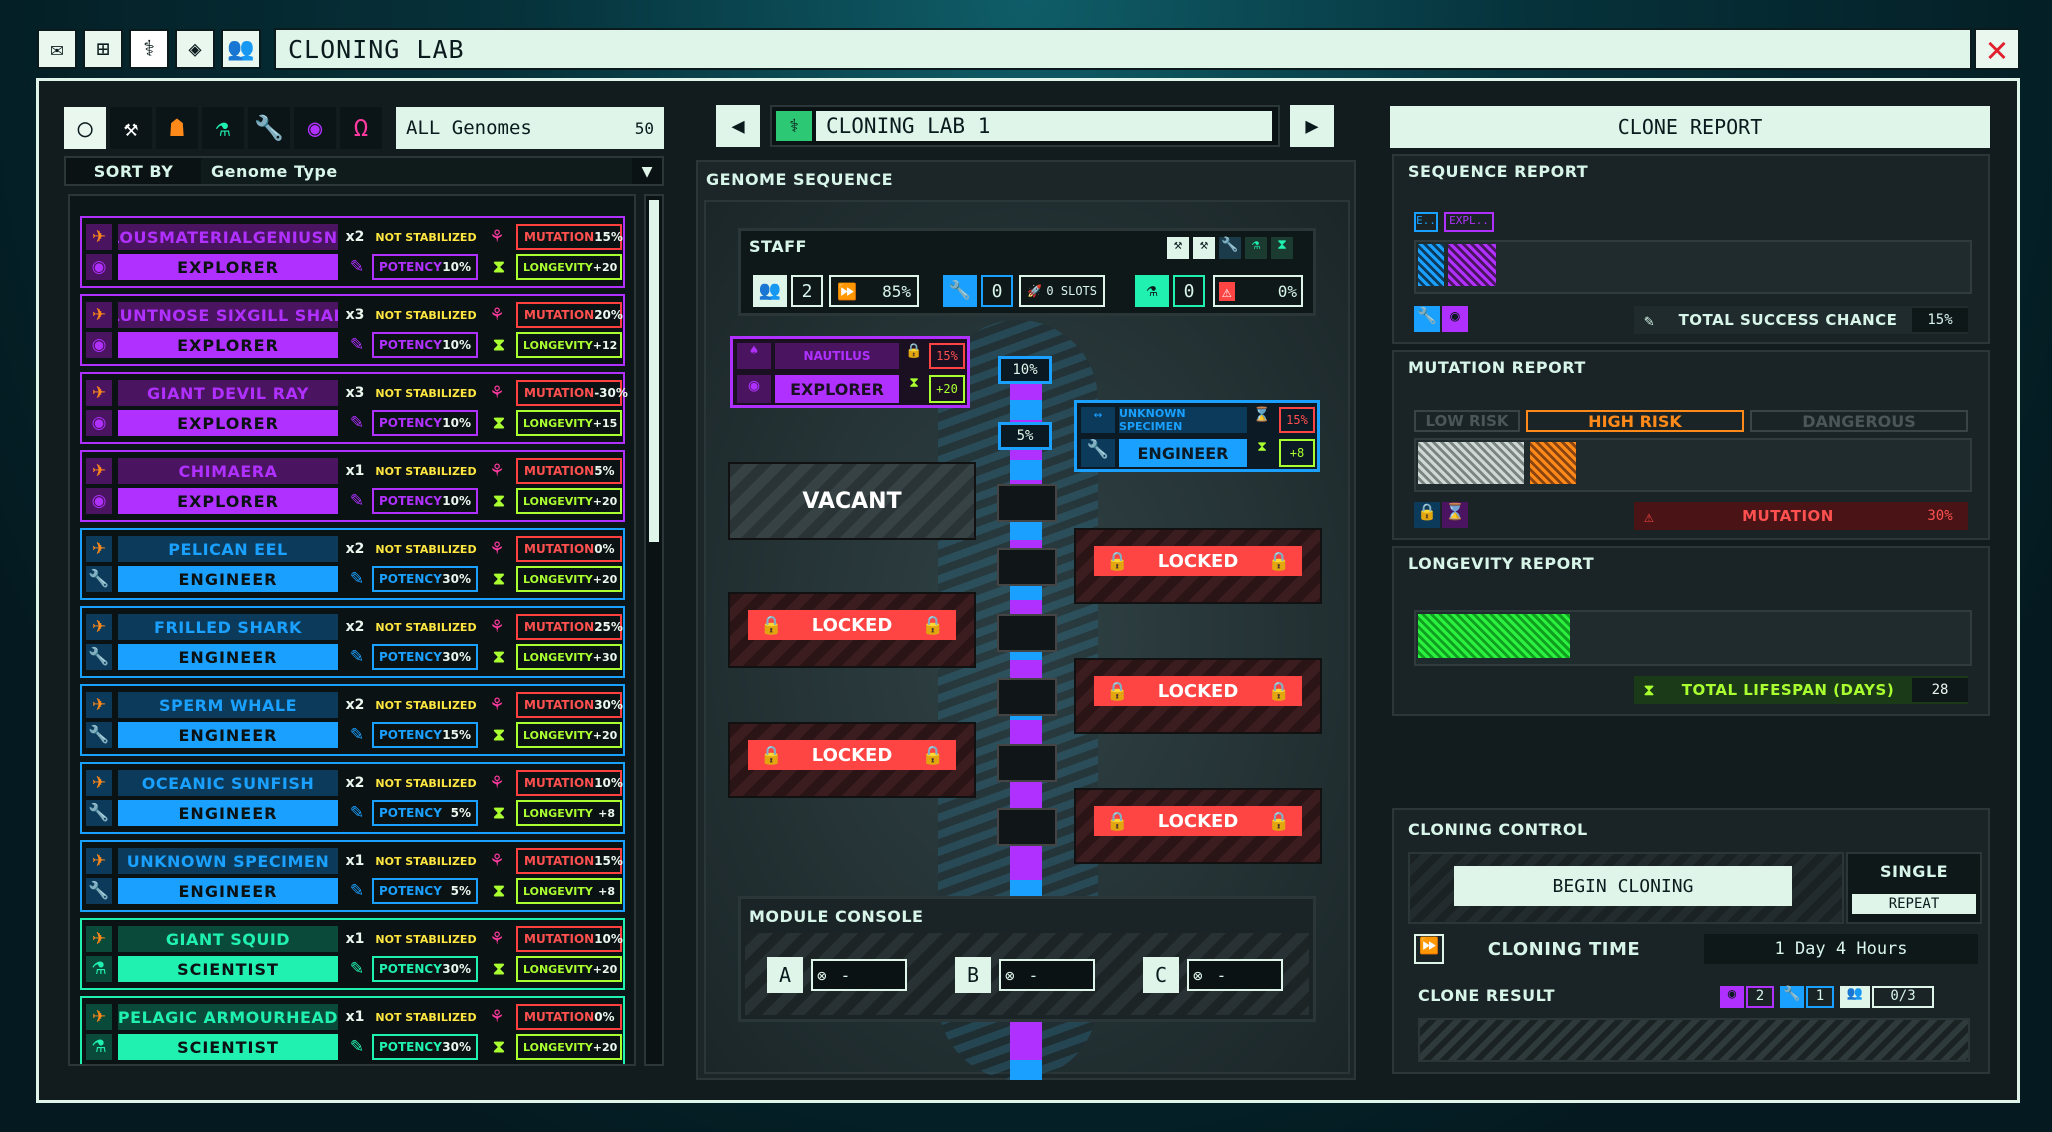 The image size is (2052, 1132). I want to click on sequence-bar, so click(1693, 267).